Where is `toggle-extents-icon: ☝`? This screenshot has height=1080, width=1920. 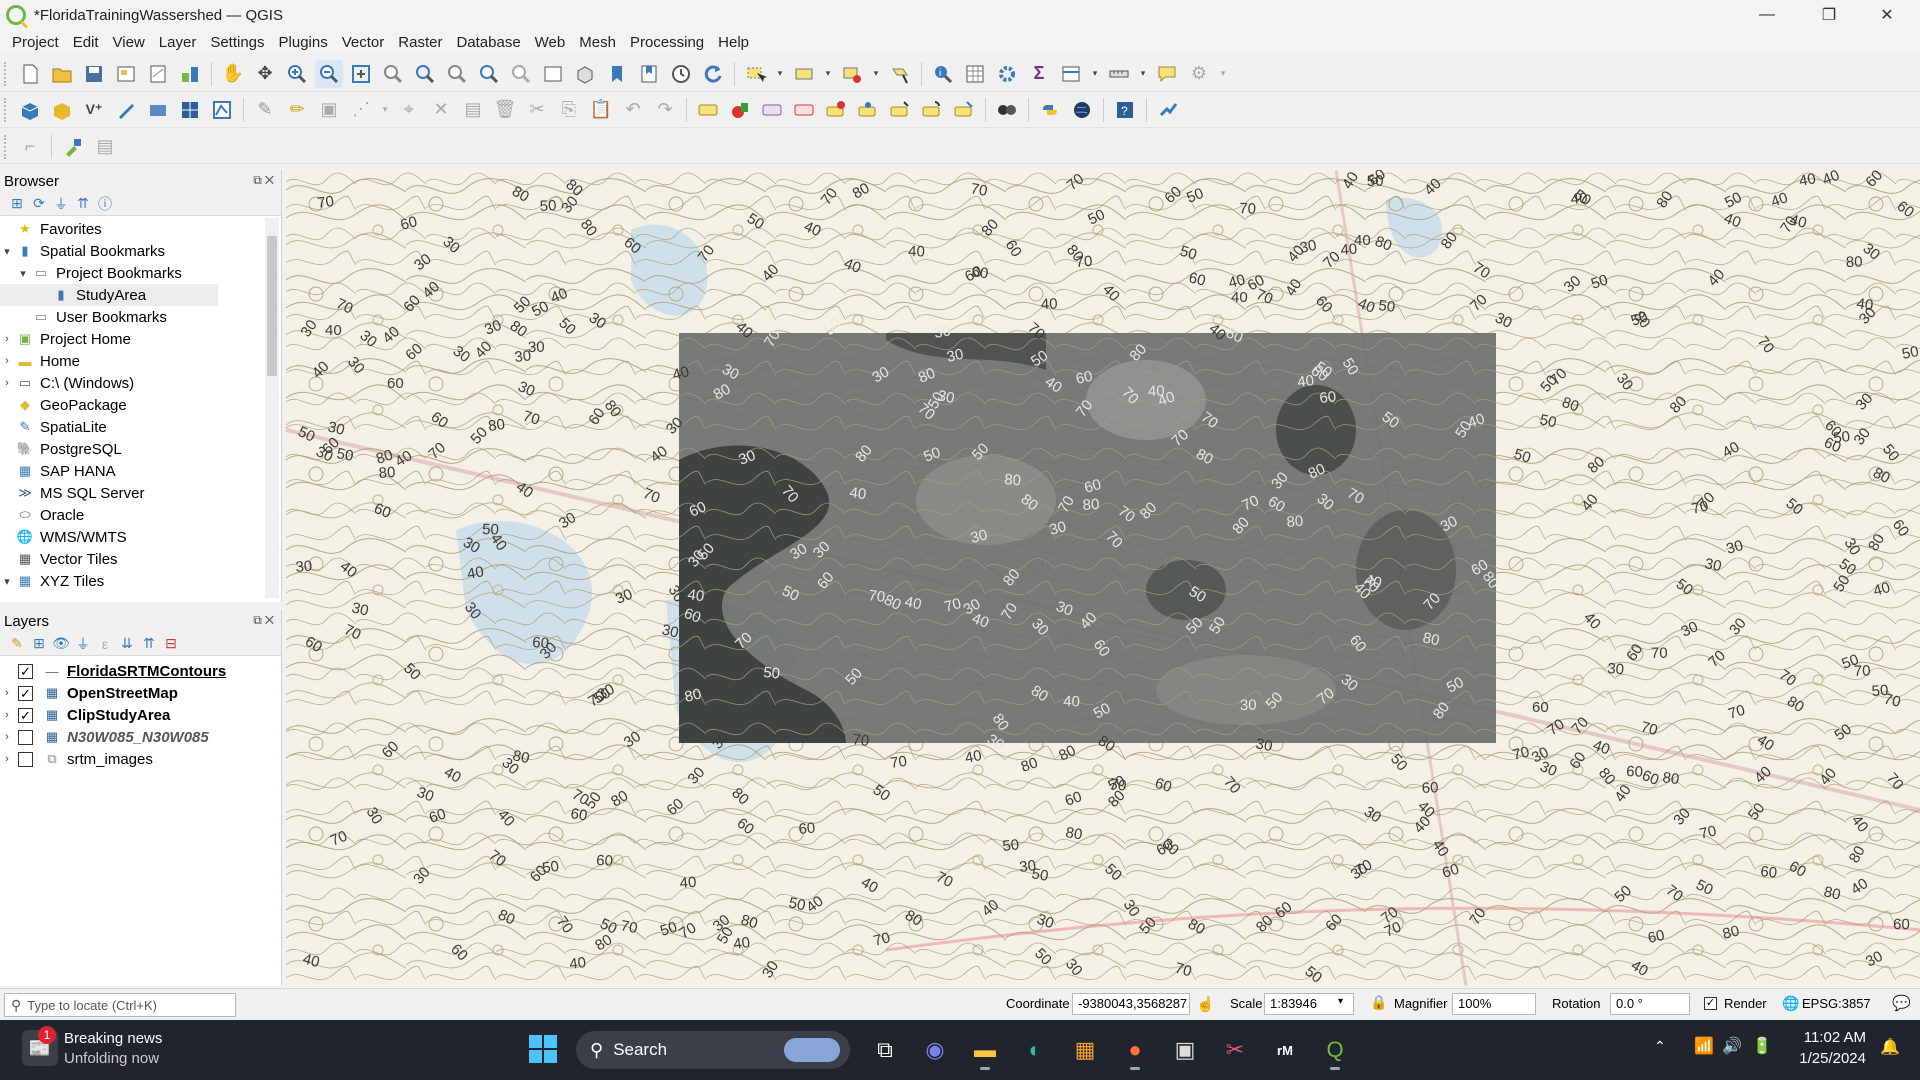
toggle-extents-icon: ☝ is located at coordinates (1205, 1004).